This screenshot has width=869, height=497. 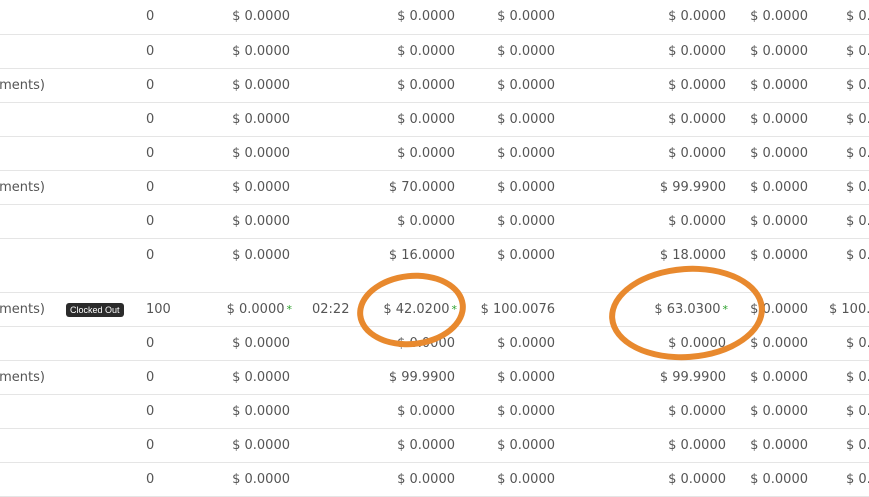 I want to click on cell-c6: $ 100., so click(x=849, y=310).